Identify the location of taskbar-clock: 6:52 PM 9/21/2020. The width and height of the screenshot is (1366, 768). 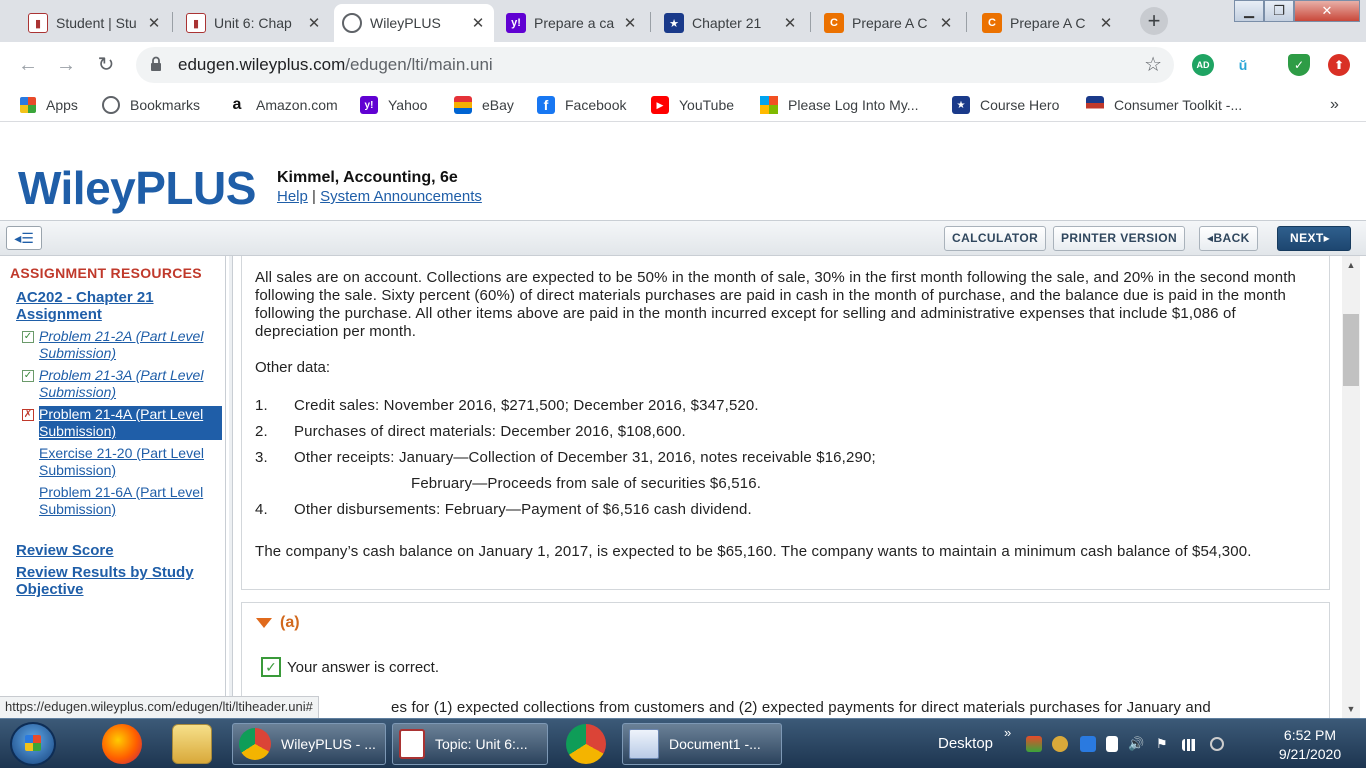
(1310, 745).